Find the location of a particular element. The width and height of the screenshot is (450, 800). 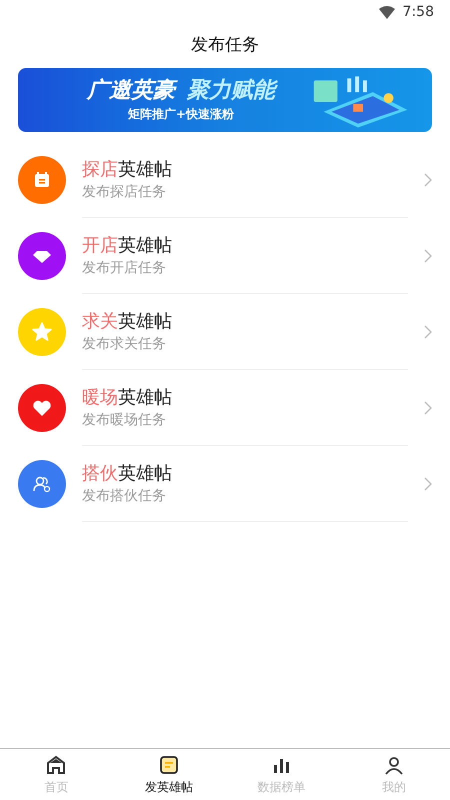

task-subtitle: 发布开店任务 is located at coordinates (124, 268).